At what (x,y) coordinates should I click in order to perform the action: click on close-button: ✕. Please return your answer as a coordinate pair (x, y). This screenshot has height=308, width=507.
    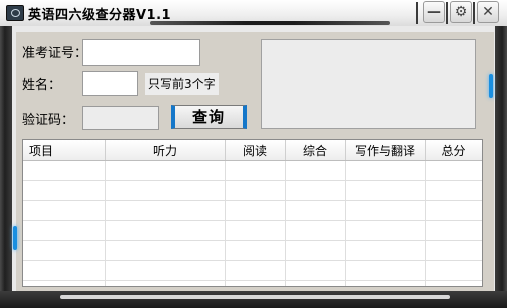
    Looking at the image, I should click on (488, 12).